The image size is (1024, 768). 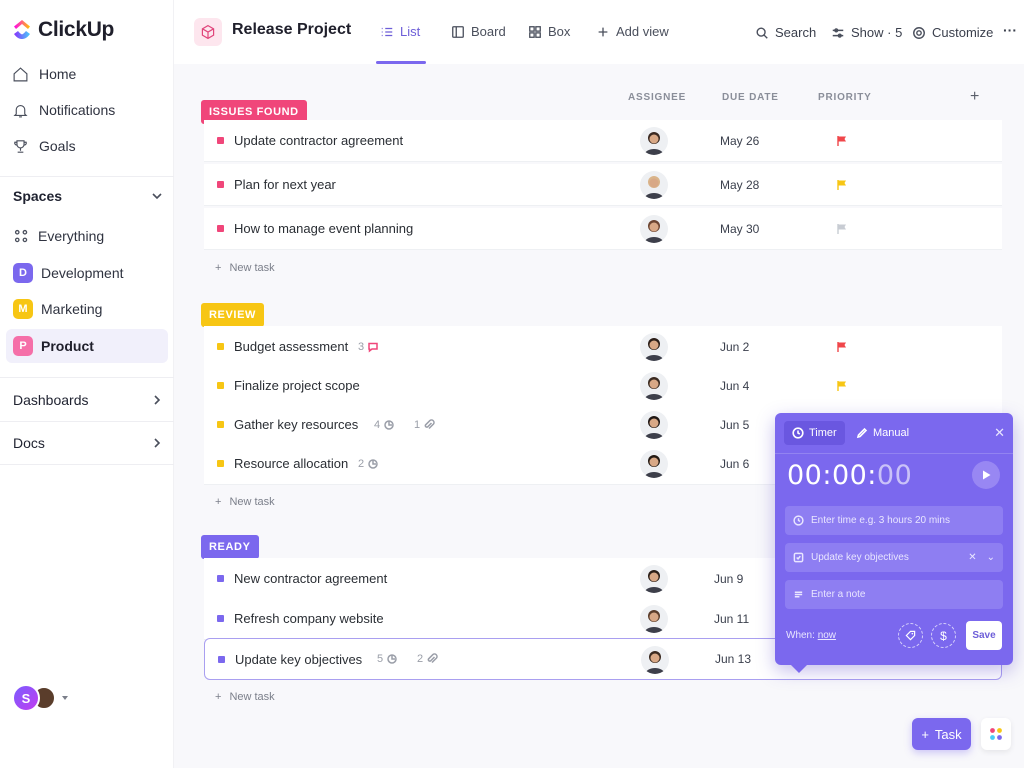 I want to click on chevron-down-icon: ⌄, so click(x=991, y=557).